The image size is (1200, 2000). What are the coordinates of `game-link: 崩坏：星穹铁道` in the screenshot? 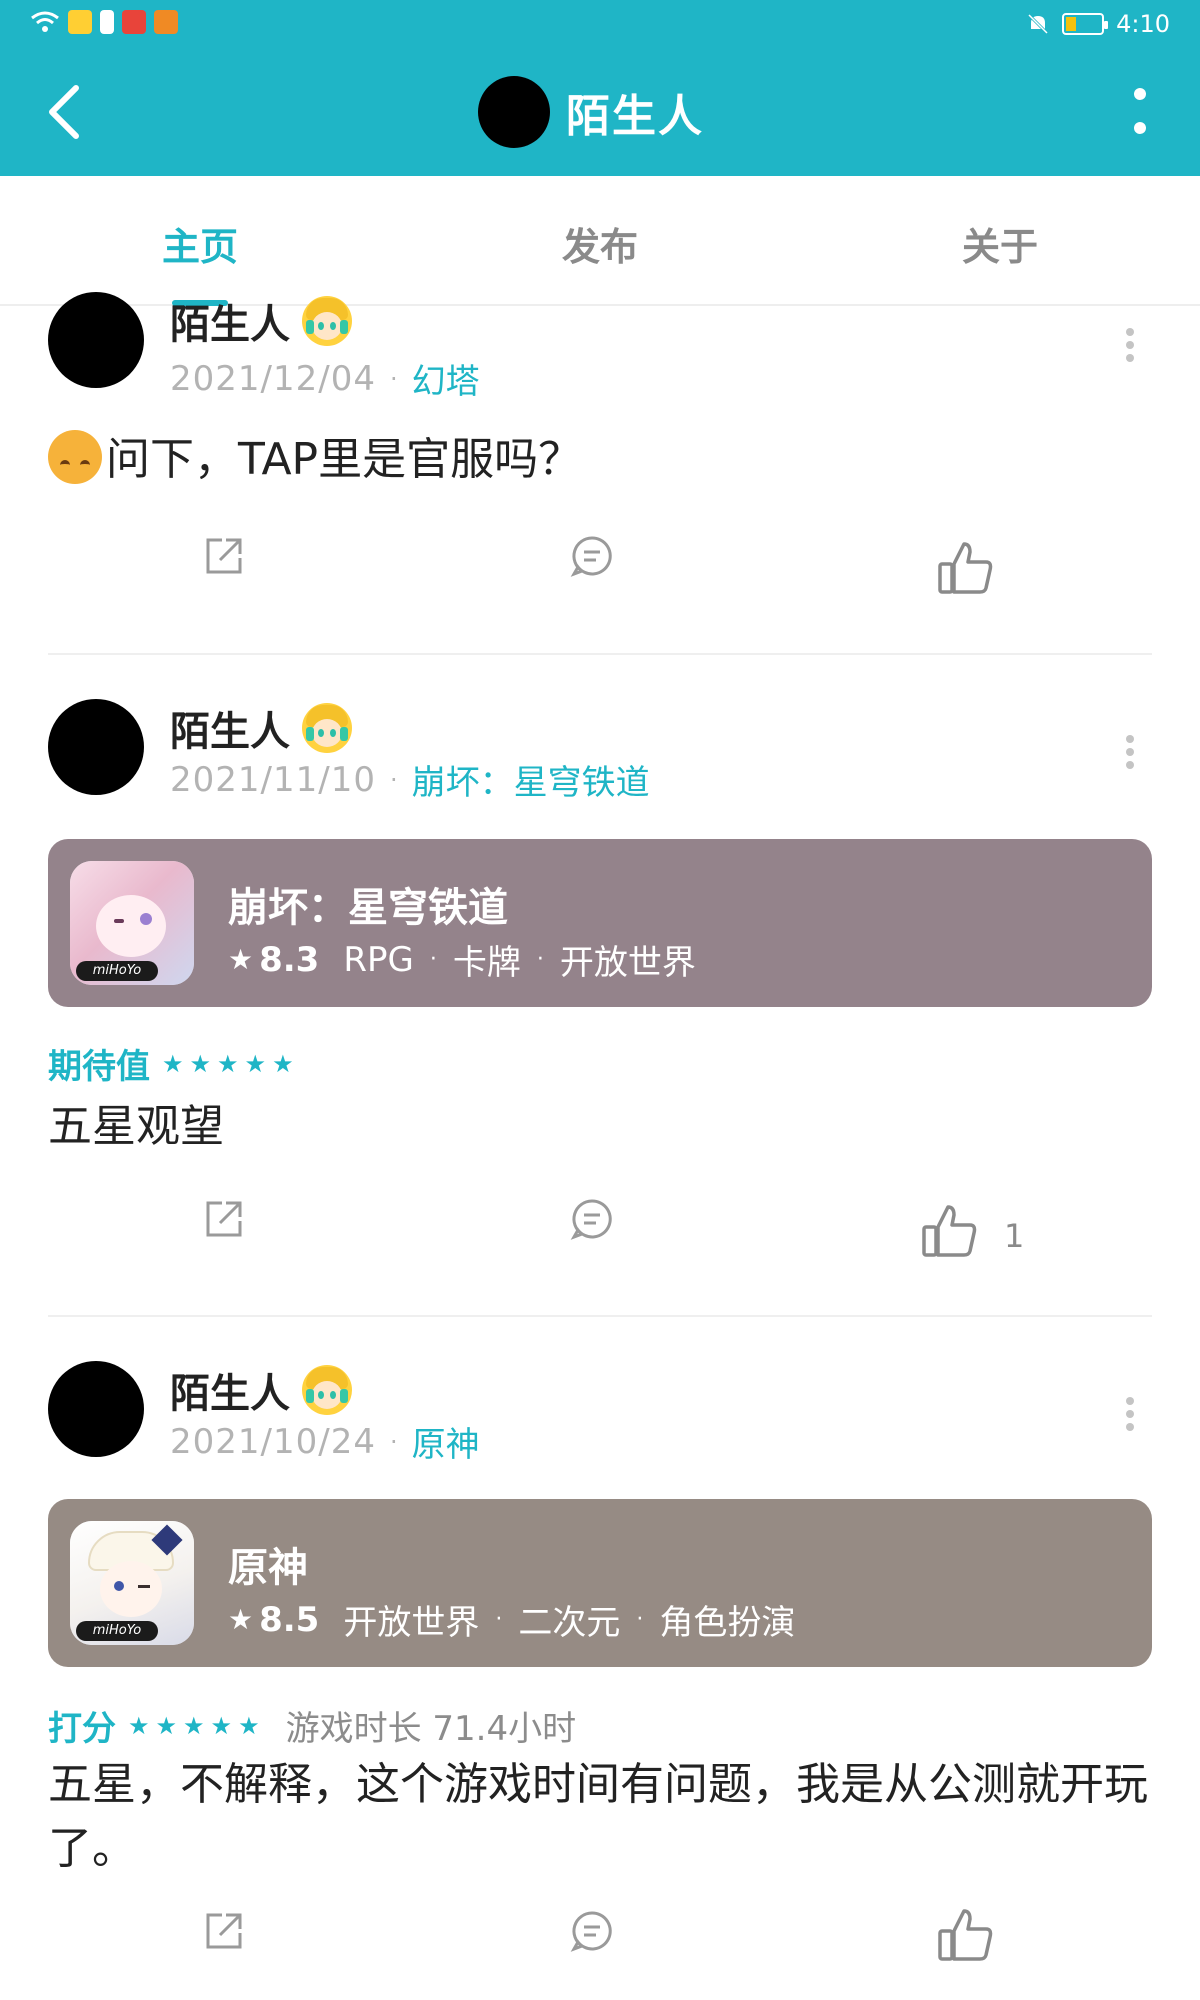 It's located at (531, 779).